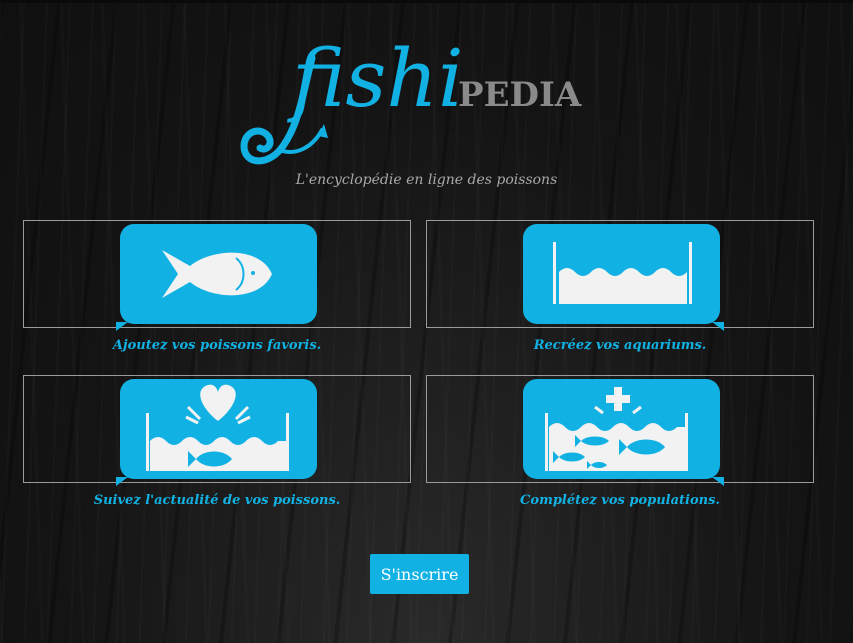  I want to click on logo-hook-icon: fishi PEDIA, so click(411, 98).